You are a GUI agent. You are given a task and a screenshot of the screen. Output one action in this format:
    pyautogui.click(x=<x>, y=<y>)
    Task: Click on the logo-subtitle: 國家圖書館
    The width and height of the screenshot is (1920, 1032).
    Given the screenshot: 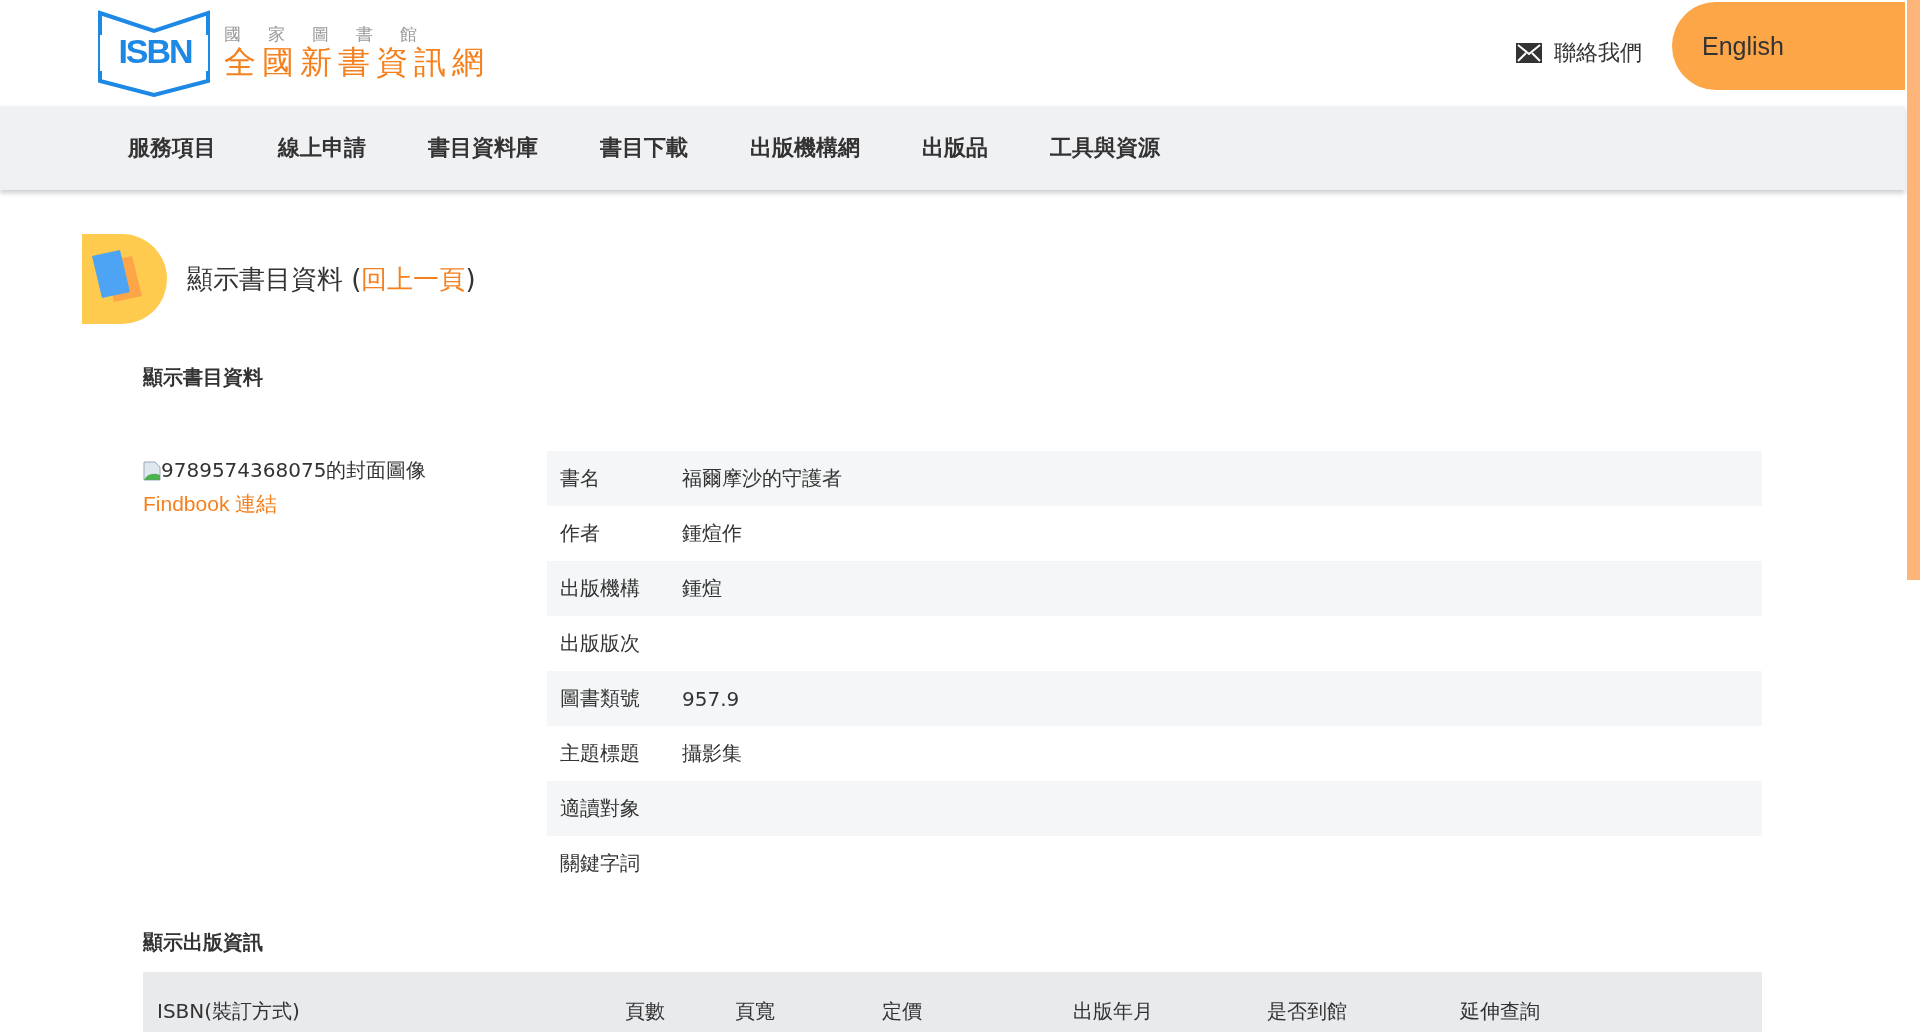 What is the action you would take?
    pyautogui.click(x=334, y=34)
    